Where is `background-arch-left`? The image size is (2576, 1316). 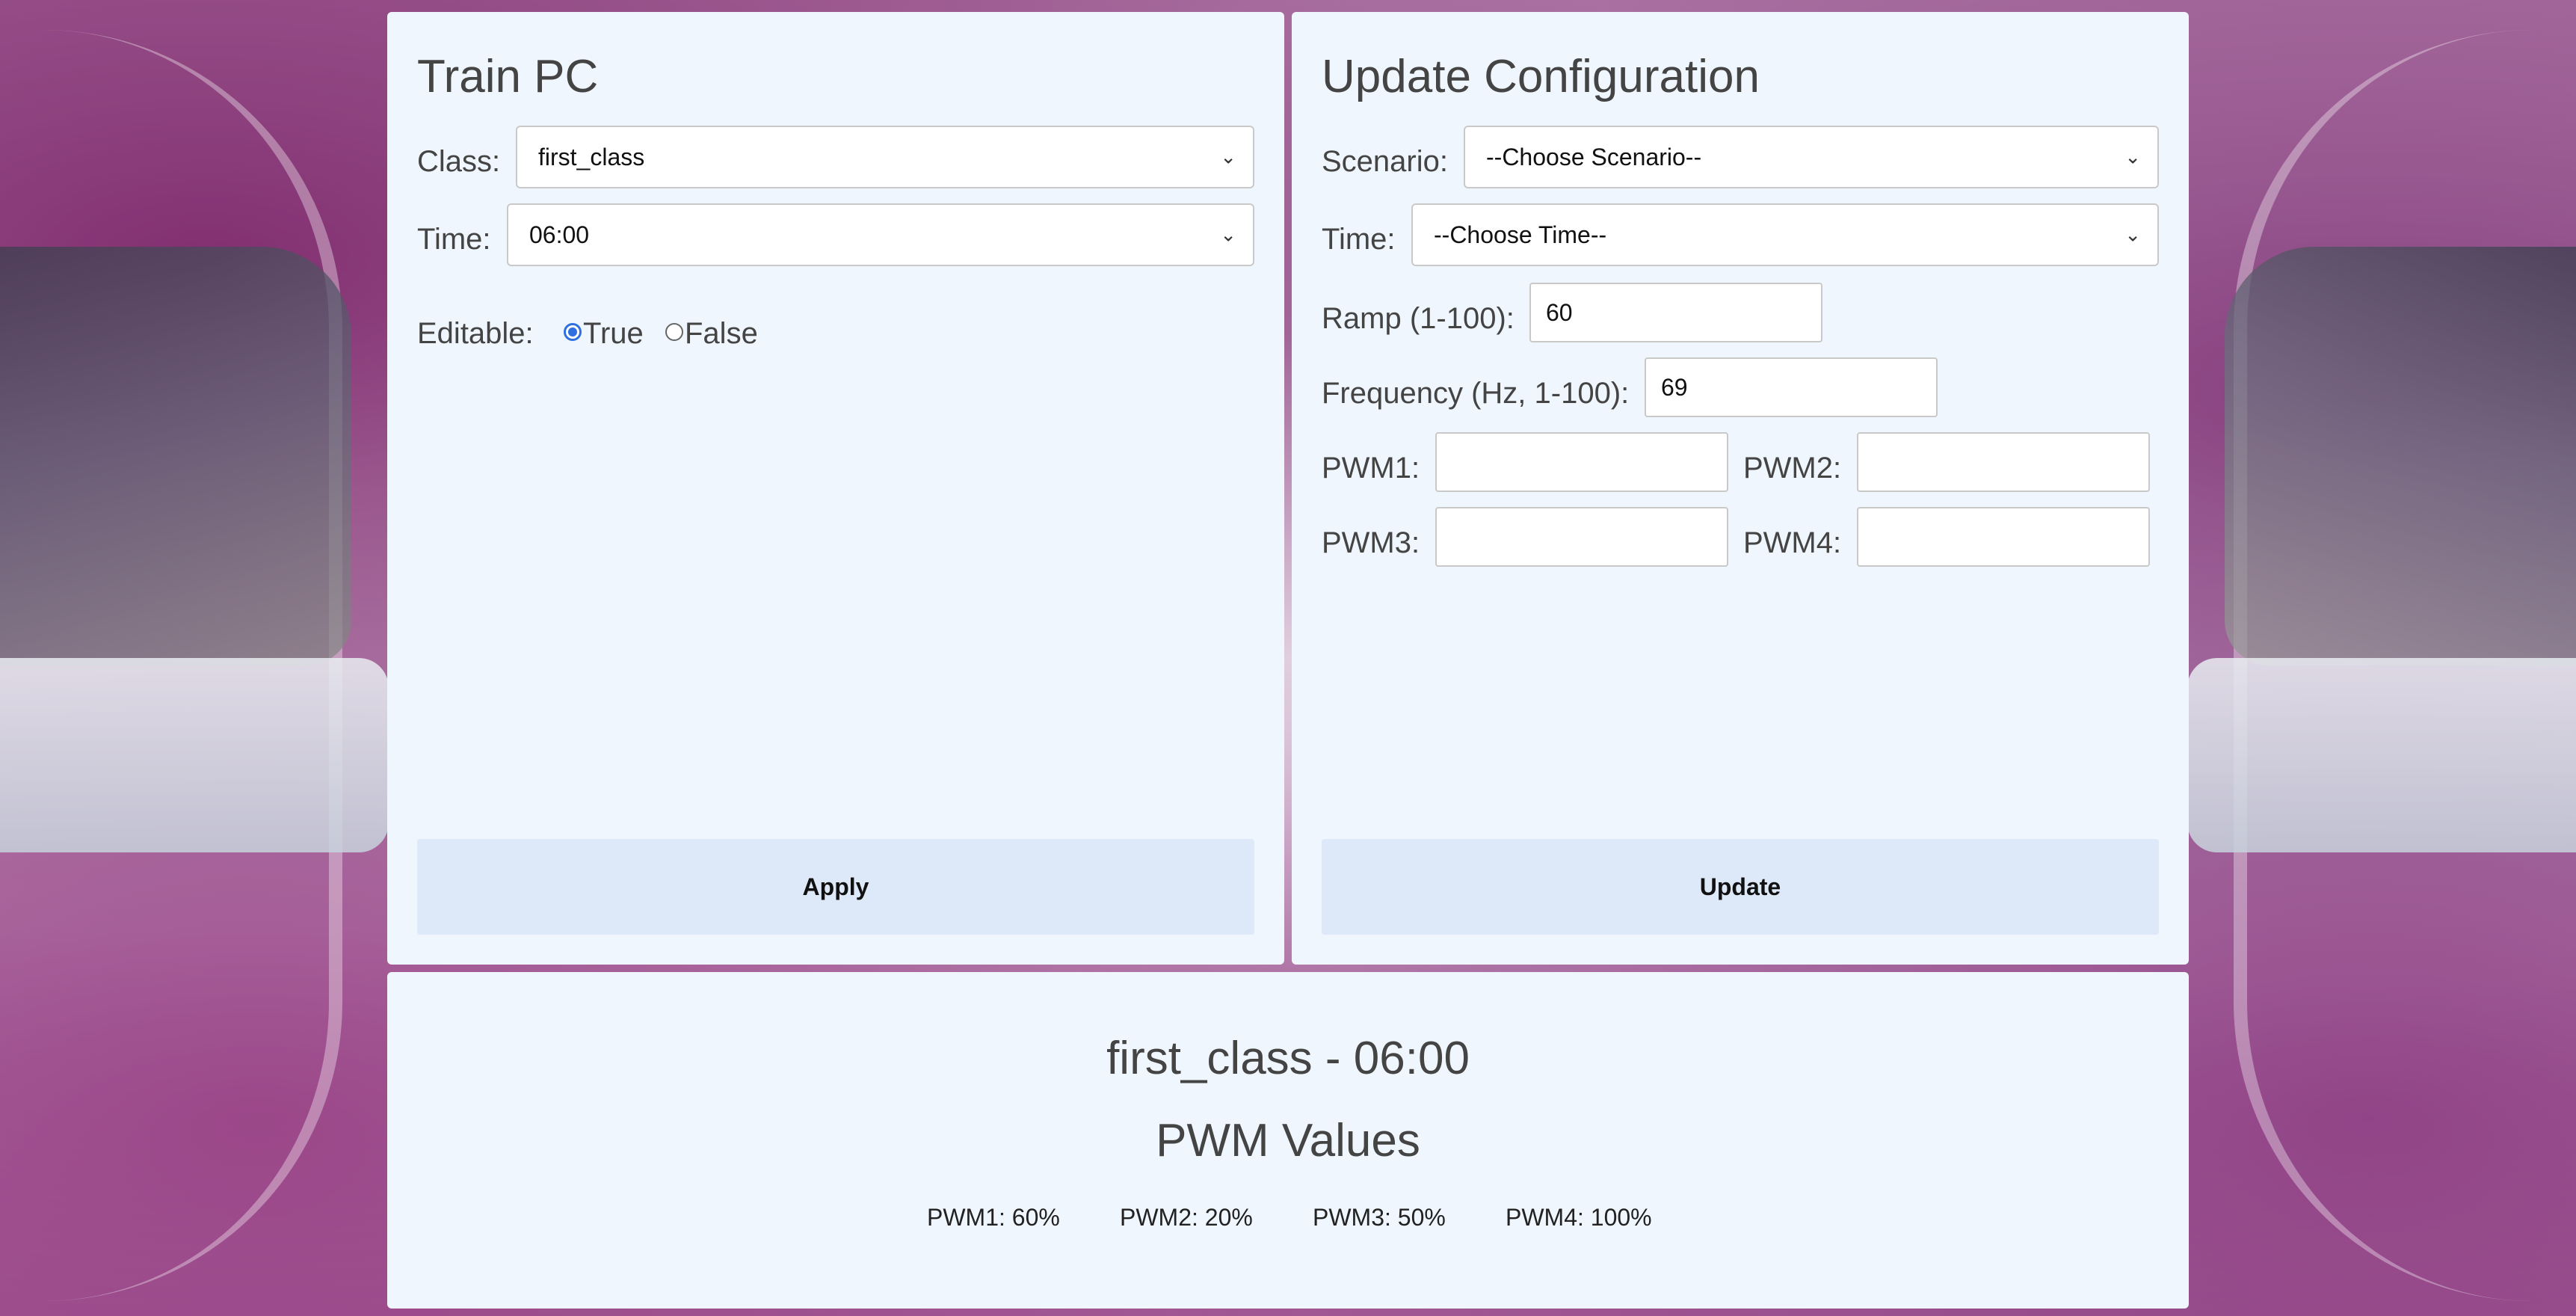 background-arch-left is located at coordinates (178, 665).